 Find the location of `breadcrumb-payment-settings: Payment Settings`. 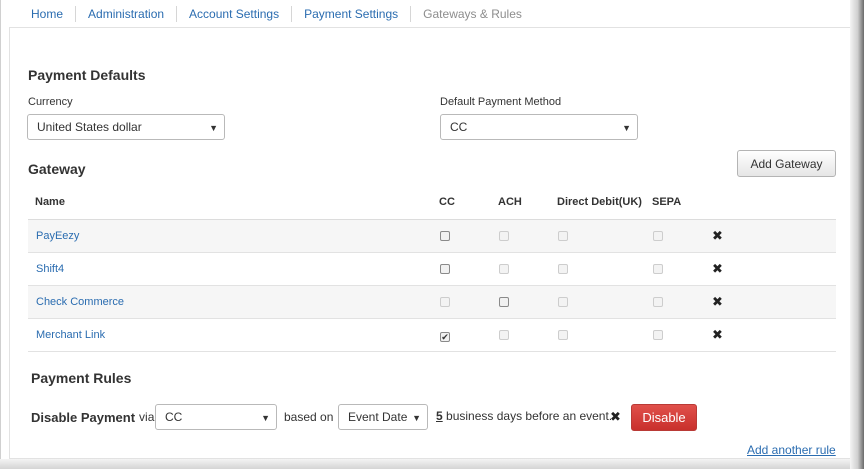

breadcrumb-payment-settings: Payment Settings is located at coordinates (350, 13).